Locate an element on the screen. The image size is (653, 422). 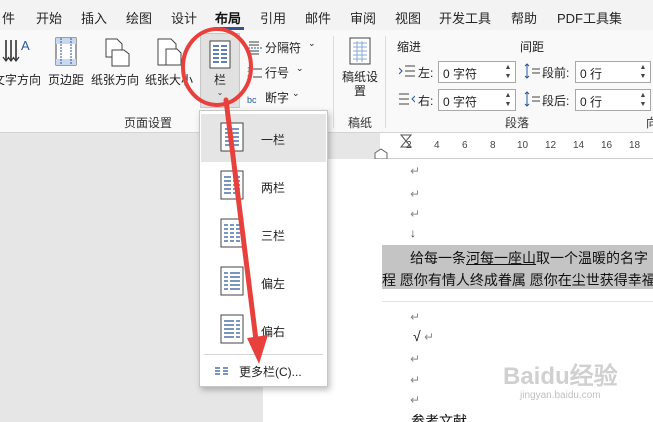
menu-item-two-columns: 两栏 is located at coordinates (263, 186).